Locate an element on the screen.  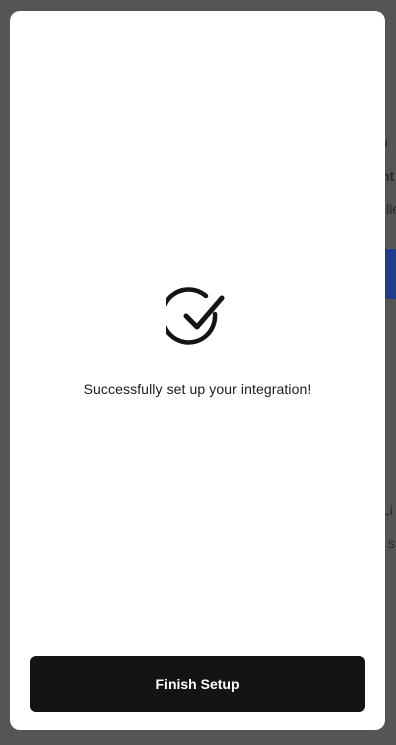
finish-setup-button: Finish Setup is located at coordinates (197, 684).